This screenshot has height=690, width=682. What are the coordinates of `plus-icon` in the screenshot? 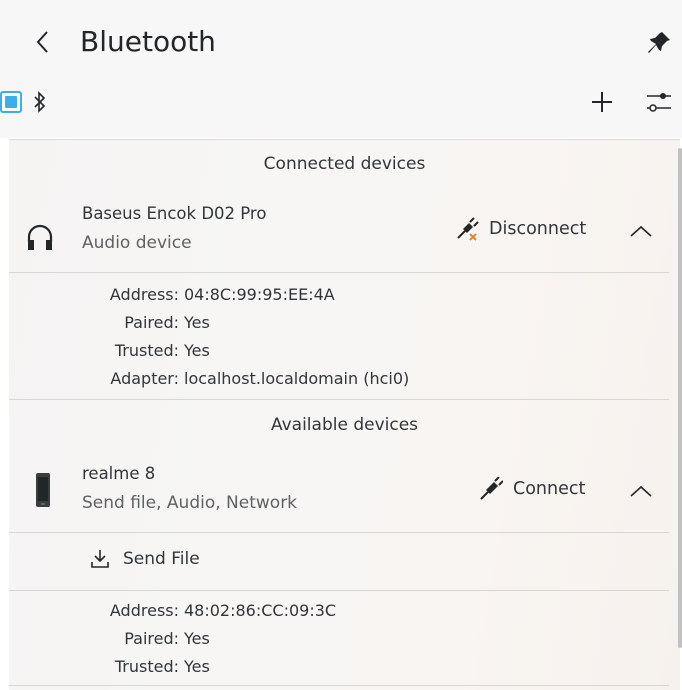 It's located at (602, 102).